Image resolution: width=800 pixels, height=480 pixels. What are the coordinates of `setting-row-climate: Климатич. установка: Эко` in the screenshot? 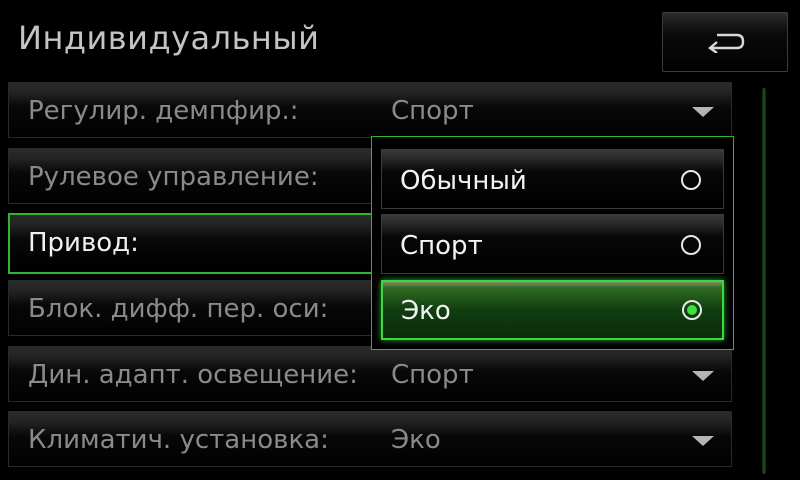 It's located at (370, 439).